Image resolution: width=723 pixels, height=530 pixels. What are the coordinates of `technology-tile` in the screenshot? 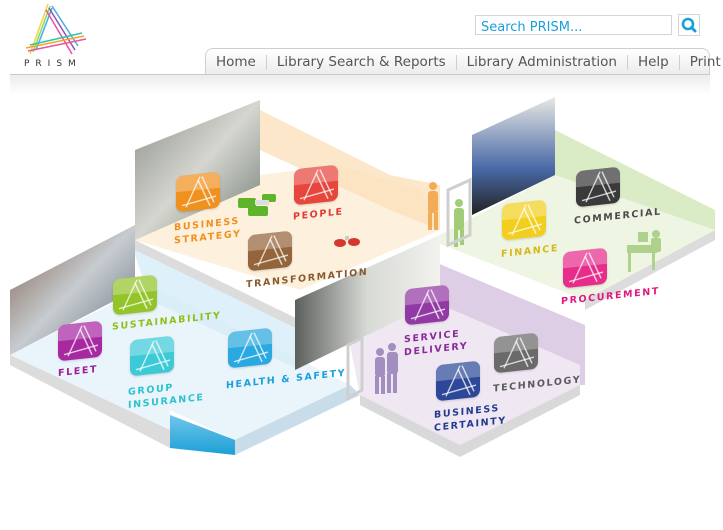 It's located at (516, 353).